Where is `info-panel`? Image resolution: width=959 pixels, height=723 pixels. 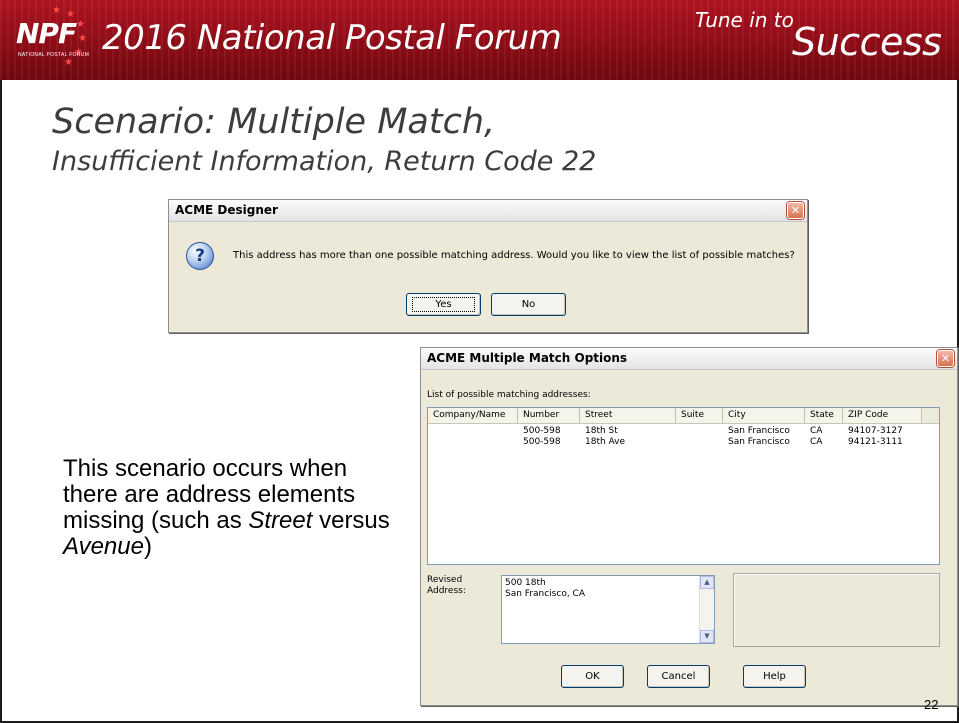
info-panel is located at coordinates (836, 610).